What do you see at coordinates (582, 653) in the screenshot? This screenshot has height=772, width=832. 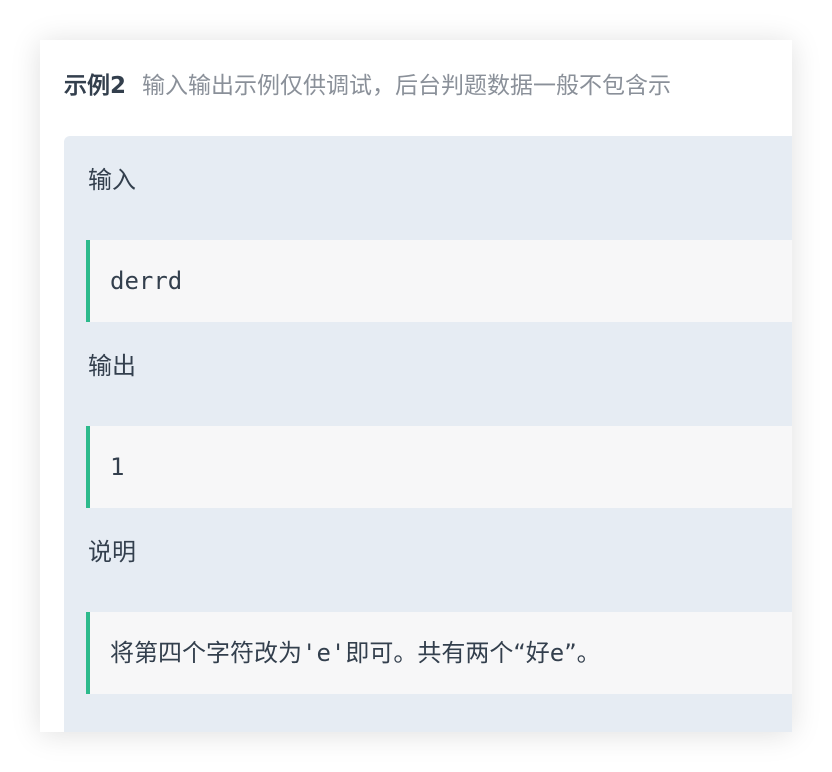 I see `explanation-text-after: ”。` at bounding box center [582, 653].